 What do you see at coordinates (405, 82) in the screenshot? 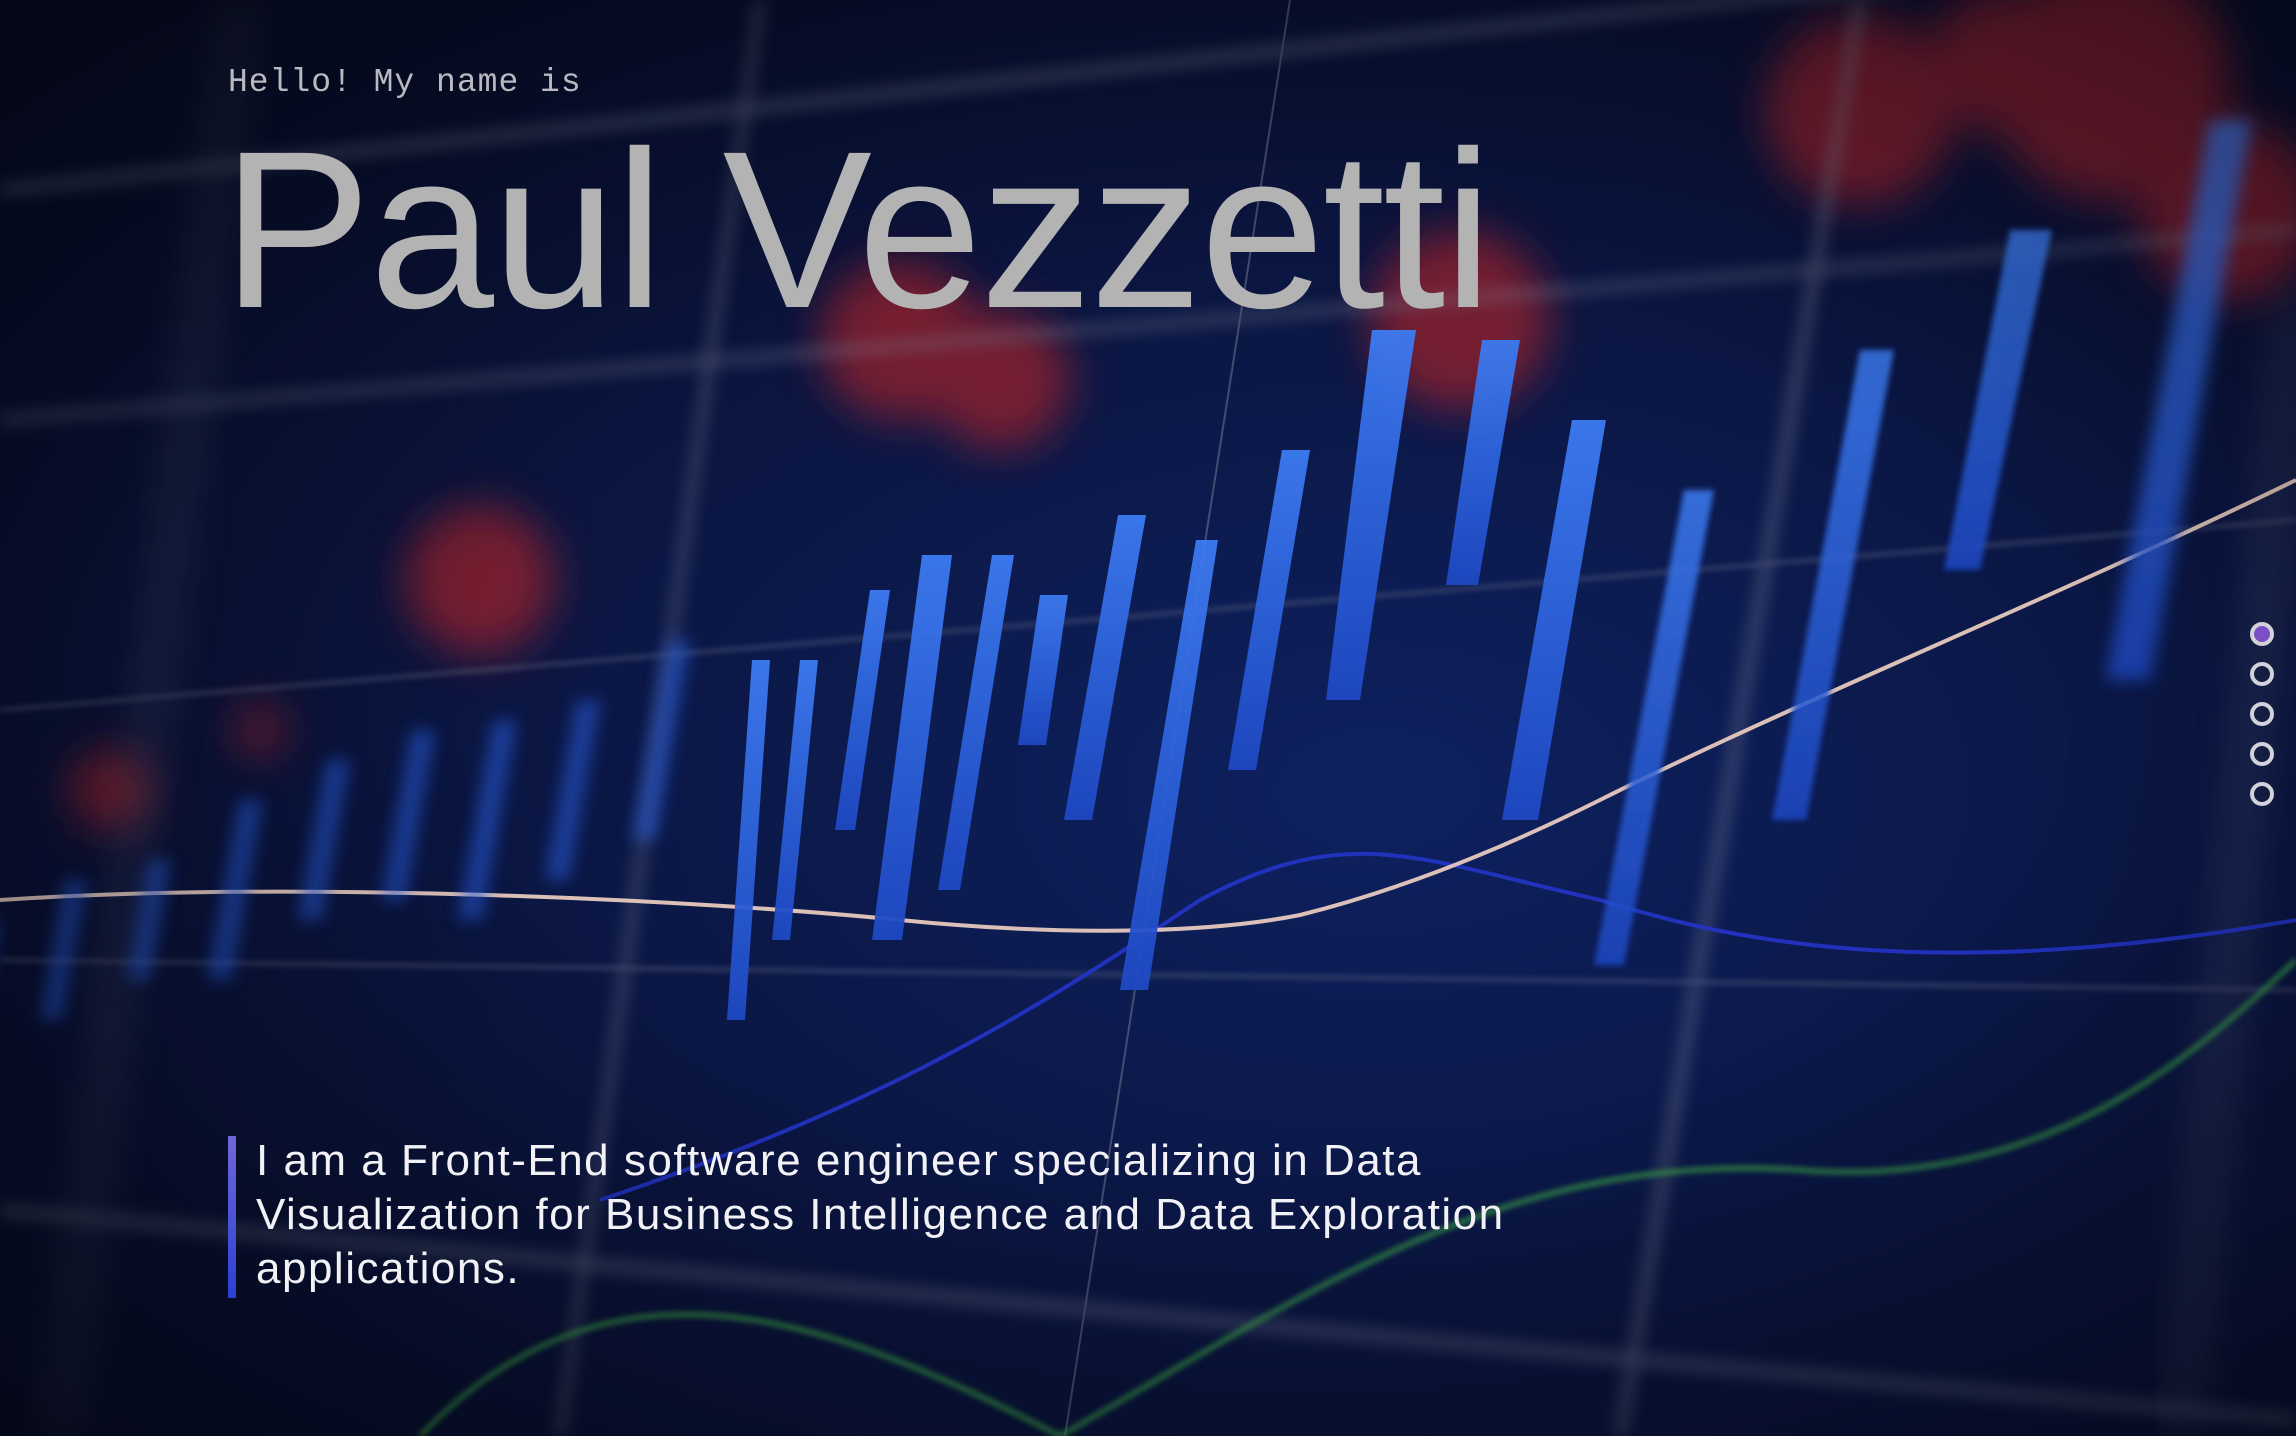
I see `greeting-text: Hello! My name is` at bounding box center [405, 82].